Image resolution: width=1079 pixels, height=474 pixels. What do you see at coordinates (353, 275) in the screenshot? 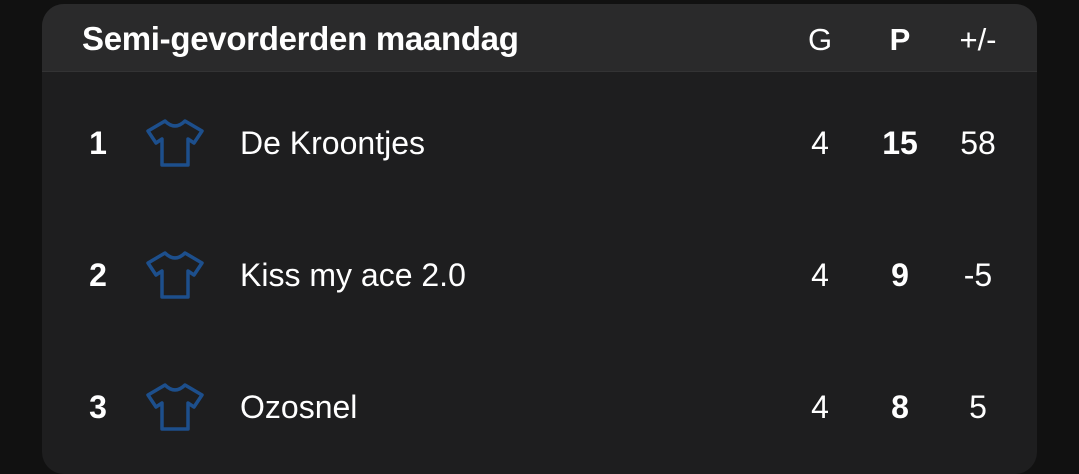
I see `team-name: Kiss my ace 2.0` at bounding box center [353, 275].